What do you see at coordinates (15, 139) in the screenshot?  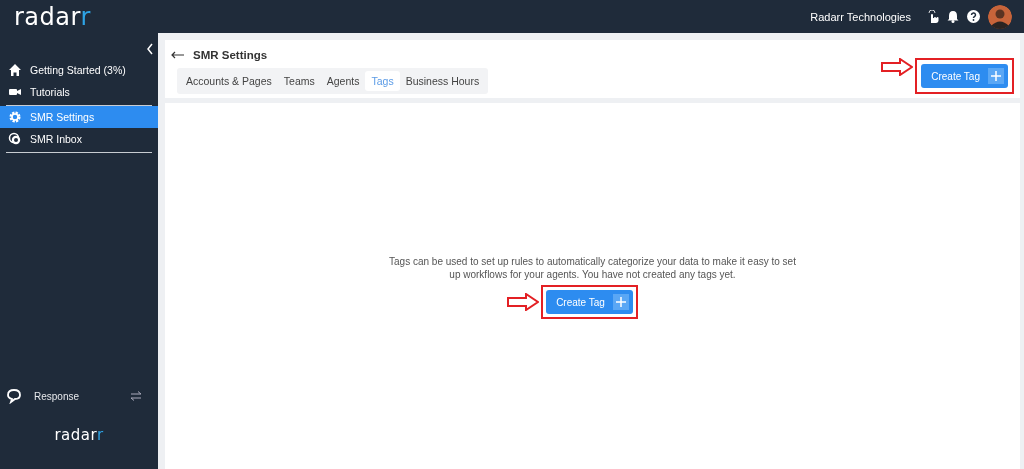 I see `inbox-icon` at bounding box center [15, 139].